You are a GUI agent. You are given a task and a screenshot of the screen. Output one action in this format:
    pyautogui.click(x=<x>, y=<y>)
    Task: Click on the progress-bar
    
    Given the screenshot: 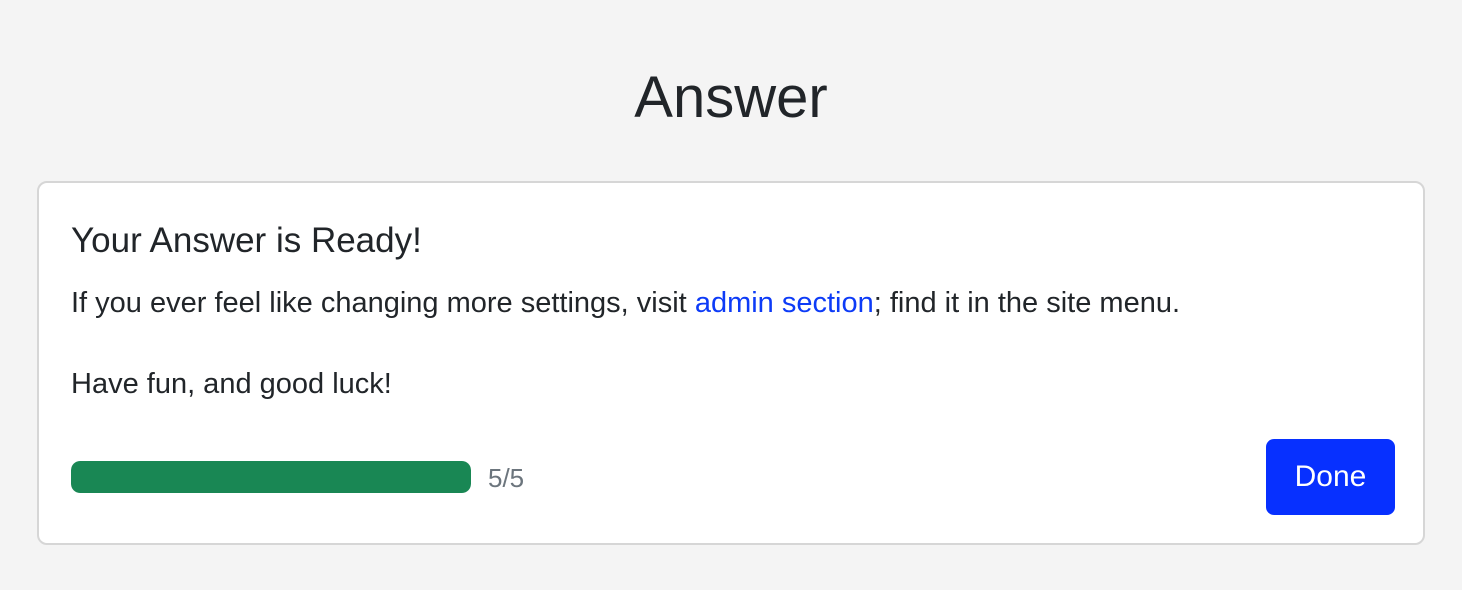 What is the action you would take?
    pyautogui.click(x=271, y=477)
    